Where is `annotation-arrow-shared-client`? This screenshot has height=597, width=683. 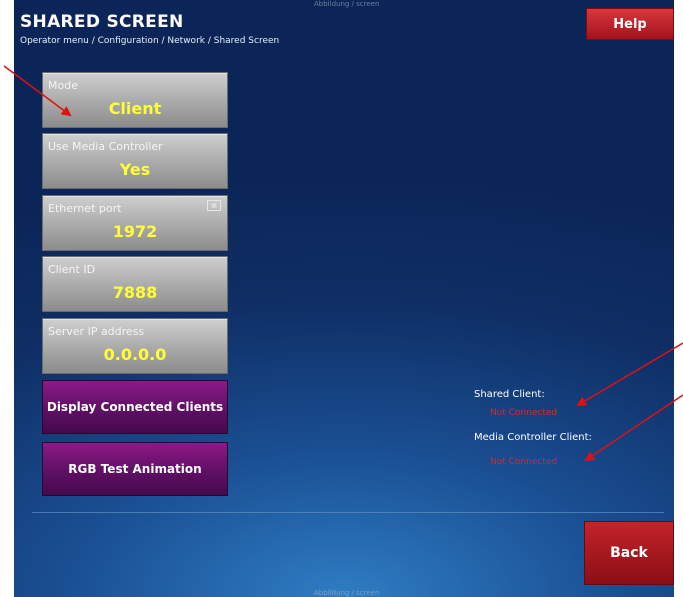 annotation-arrow-shared-client is located at coordinates (629, 374).